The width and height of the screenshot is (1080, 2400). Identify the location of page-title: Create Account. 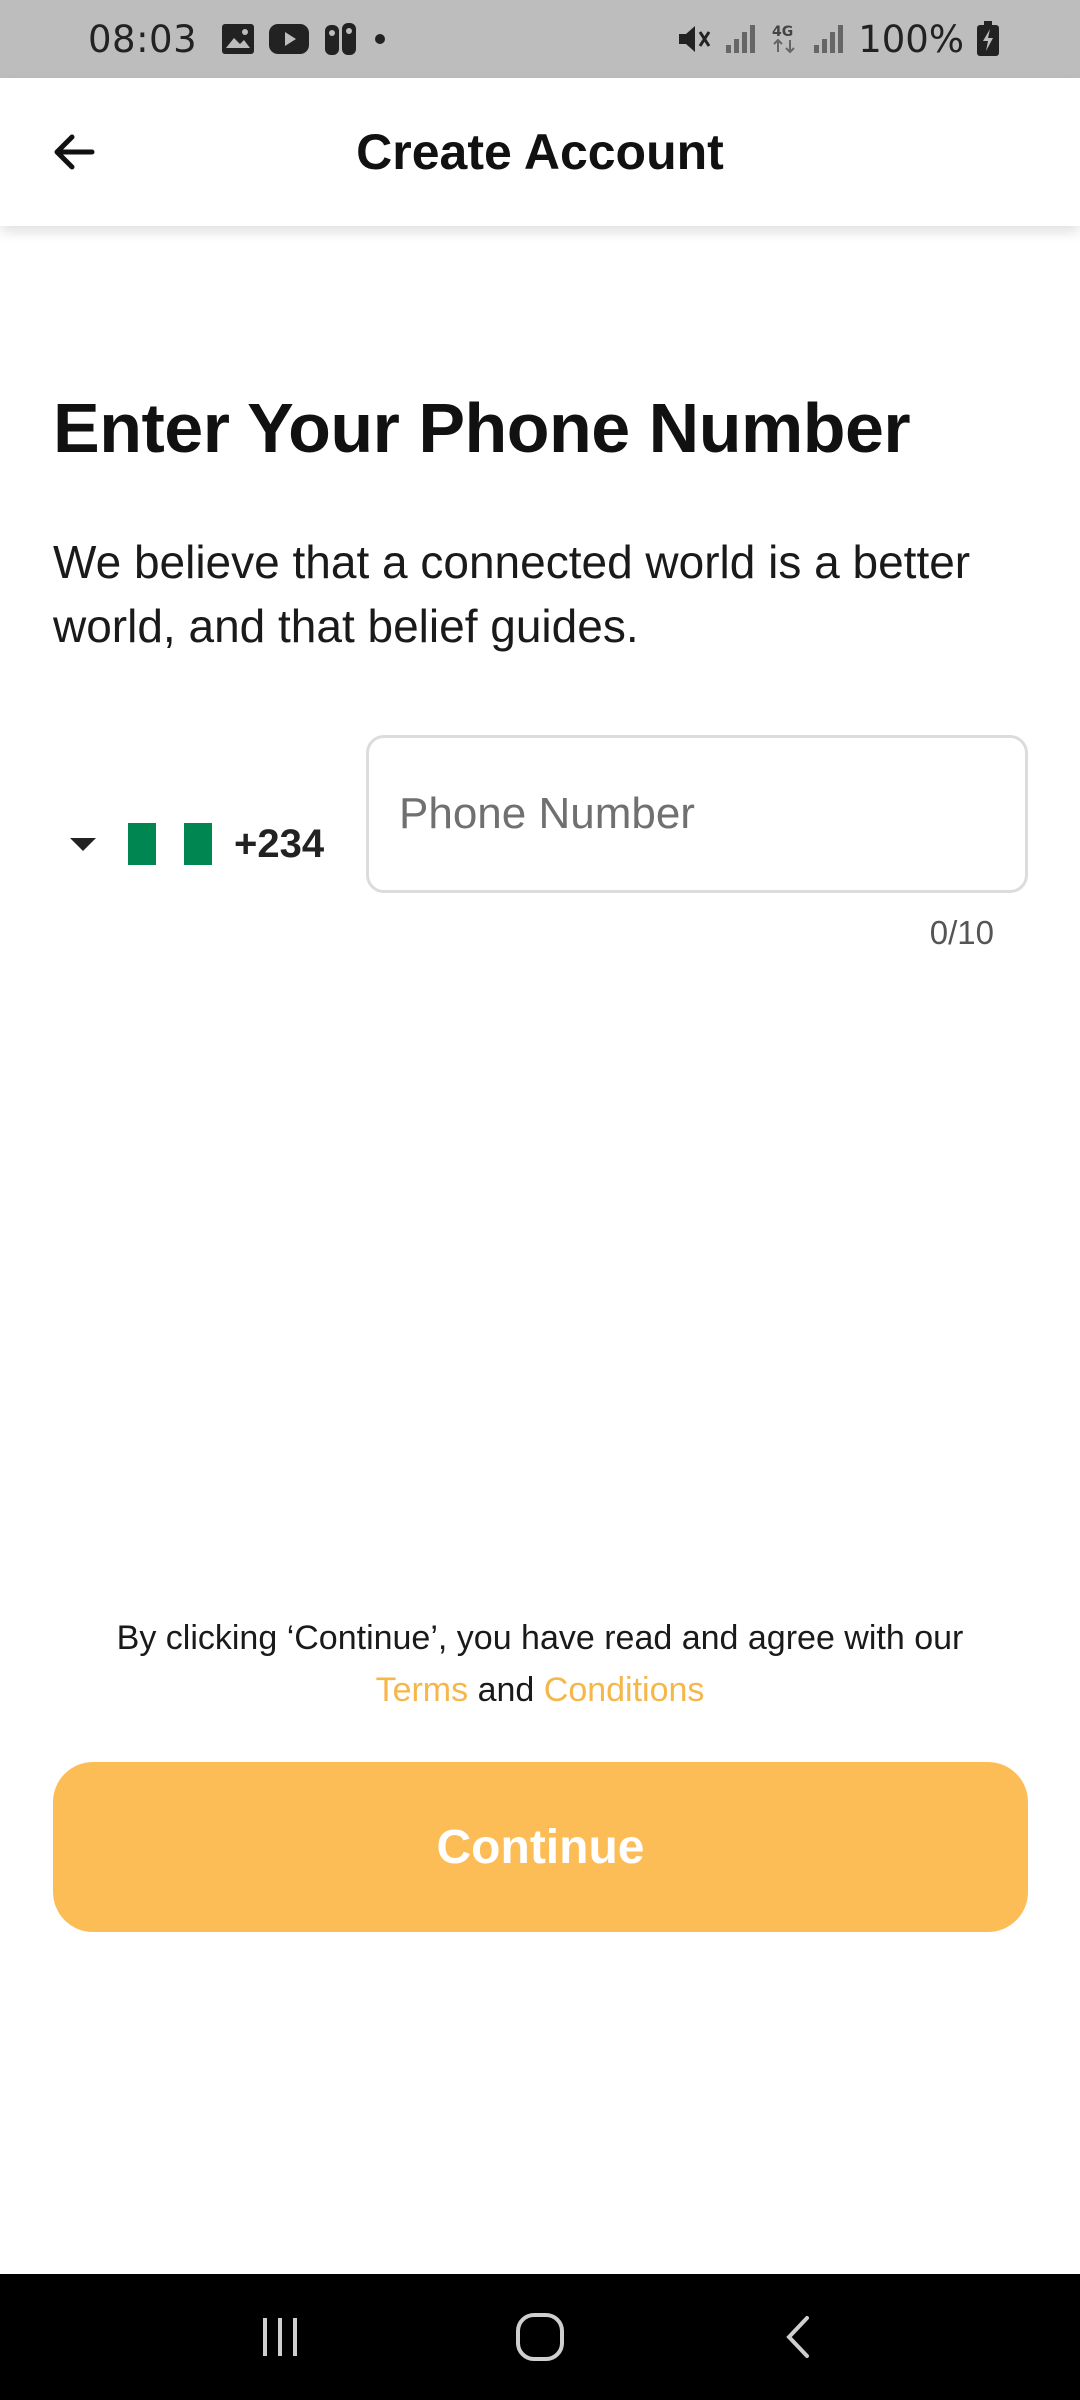
(540, 152).